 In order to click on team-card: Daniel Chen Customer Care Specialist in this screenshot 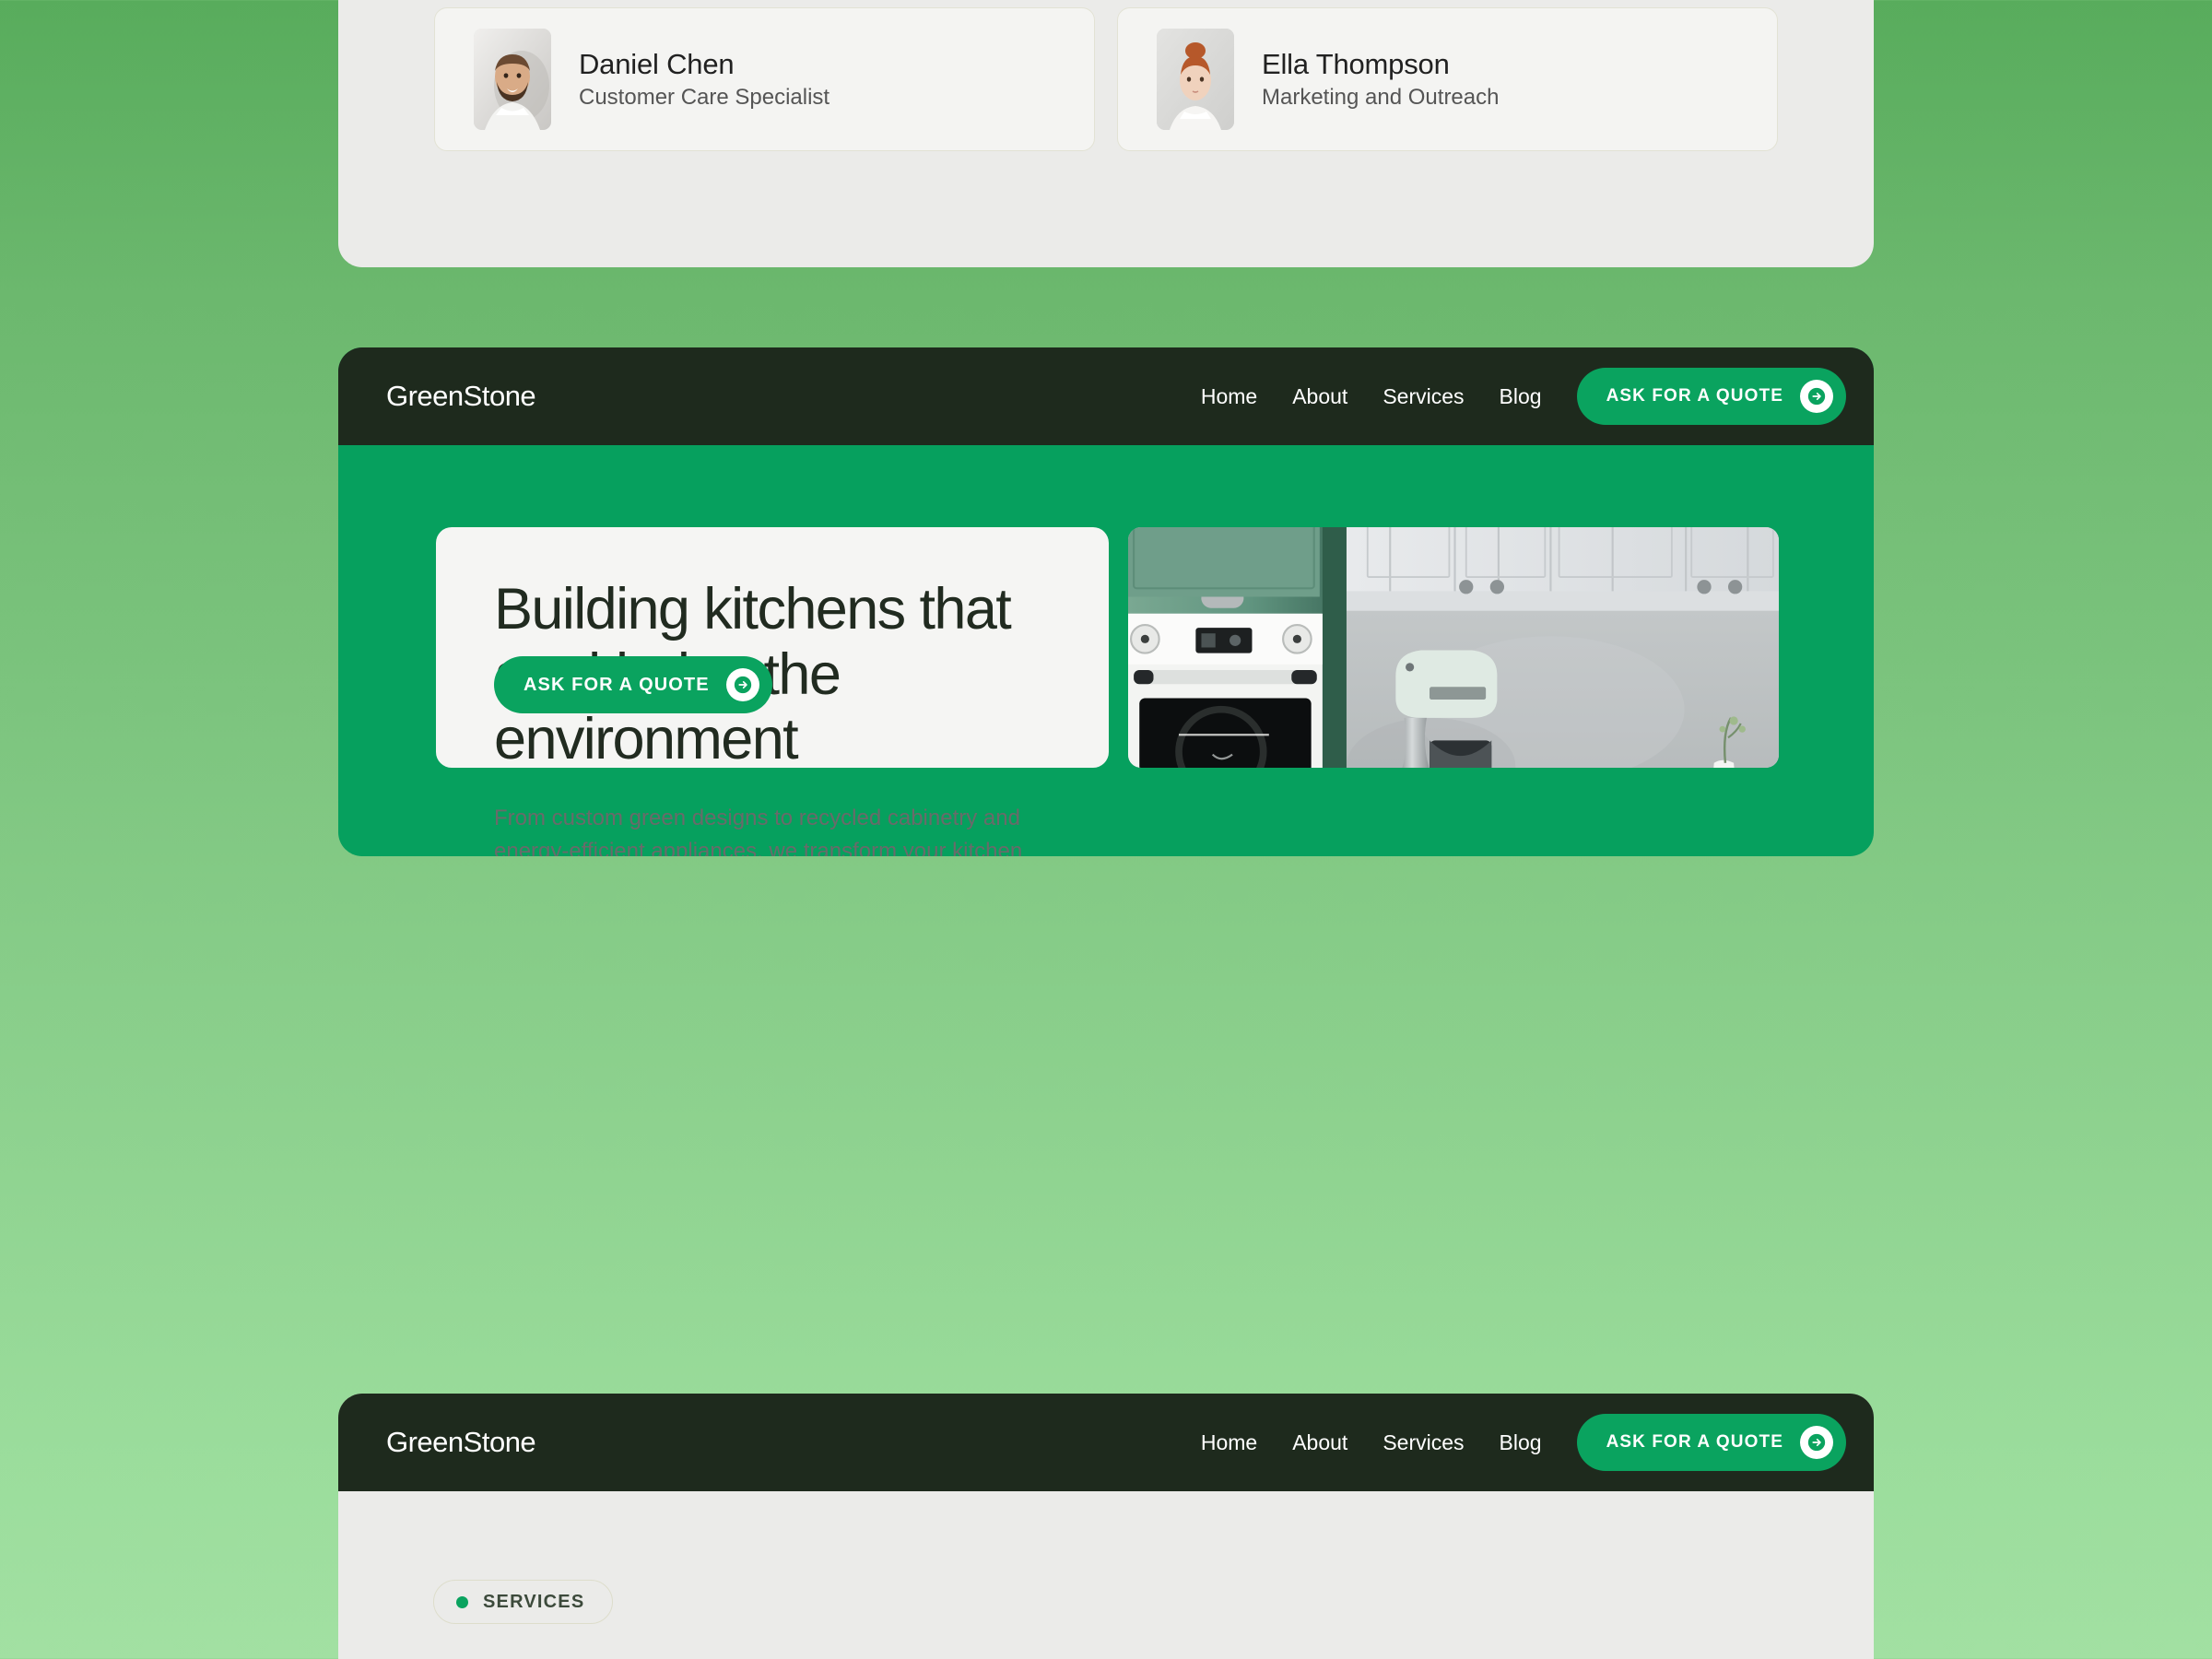, I will do `click(764, 79)`.